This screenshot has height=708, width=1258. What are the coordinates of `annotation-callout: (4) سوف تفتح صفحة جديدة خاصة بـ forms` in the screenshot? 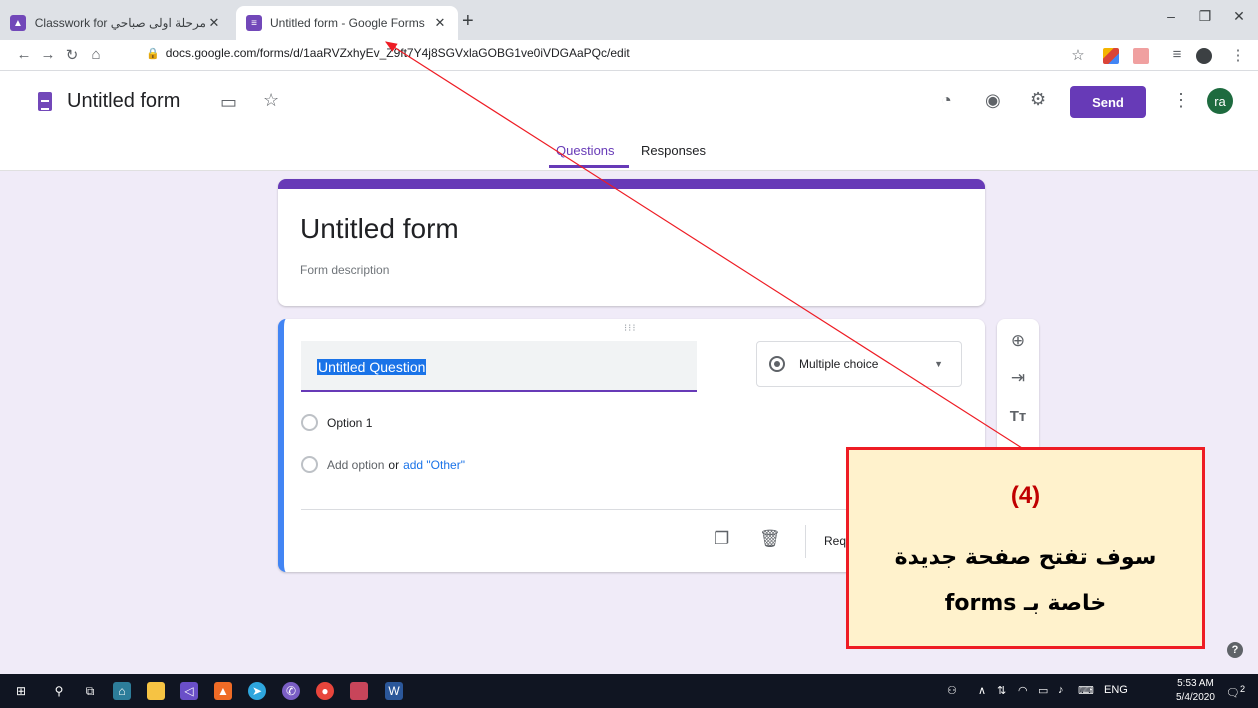 It's located at (1025, 548).